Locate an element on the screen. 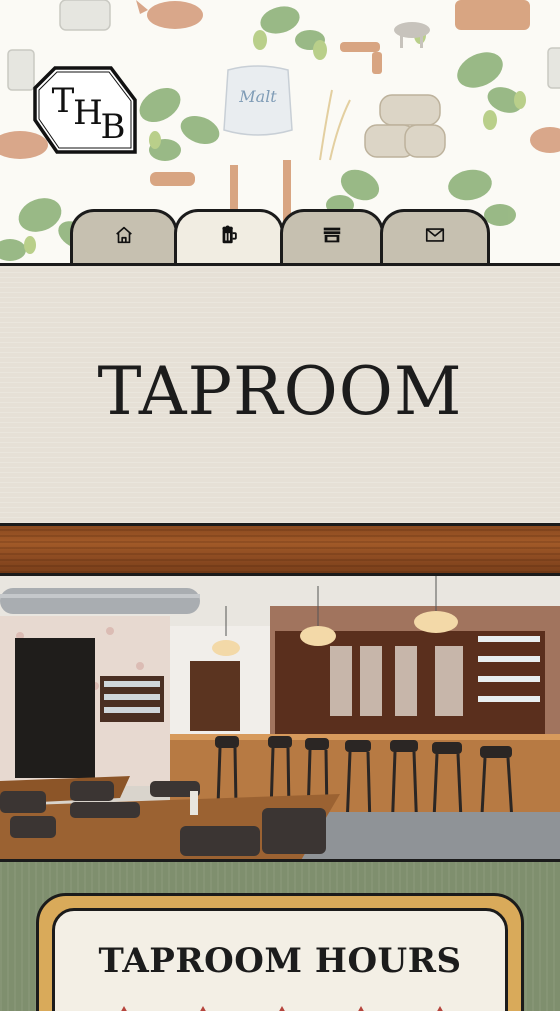 Image resolution: width=560 pixels, height=1011 pixels. svg-text: T is located at coordinates (63, 101).